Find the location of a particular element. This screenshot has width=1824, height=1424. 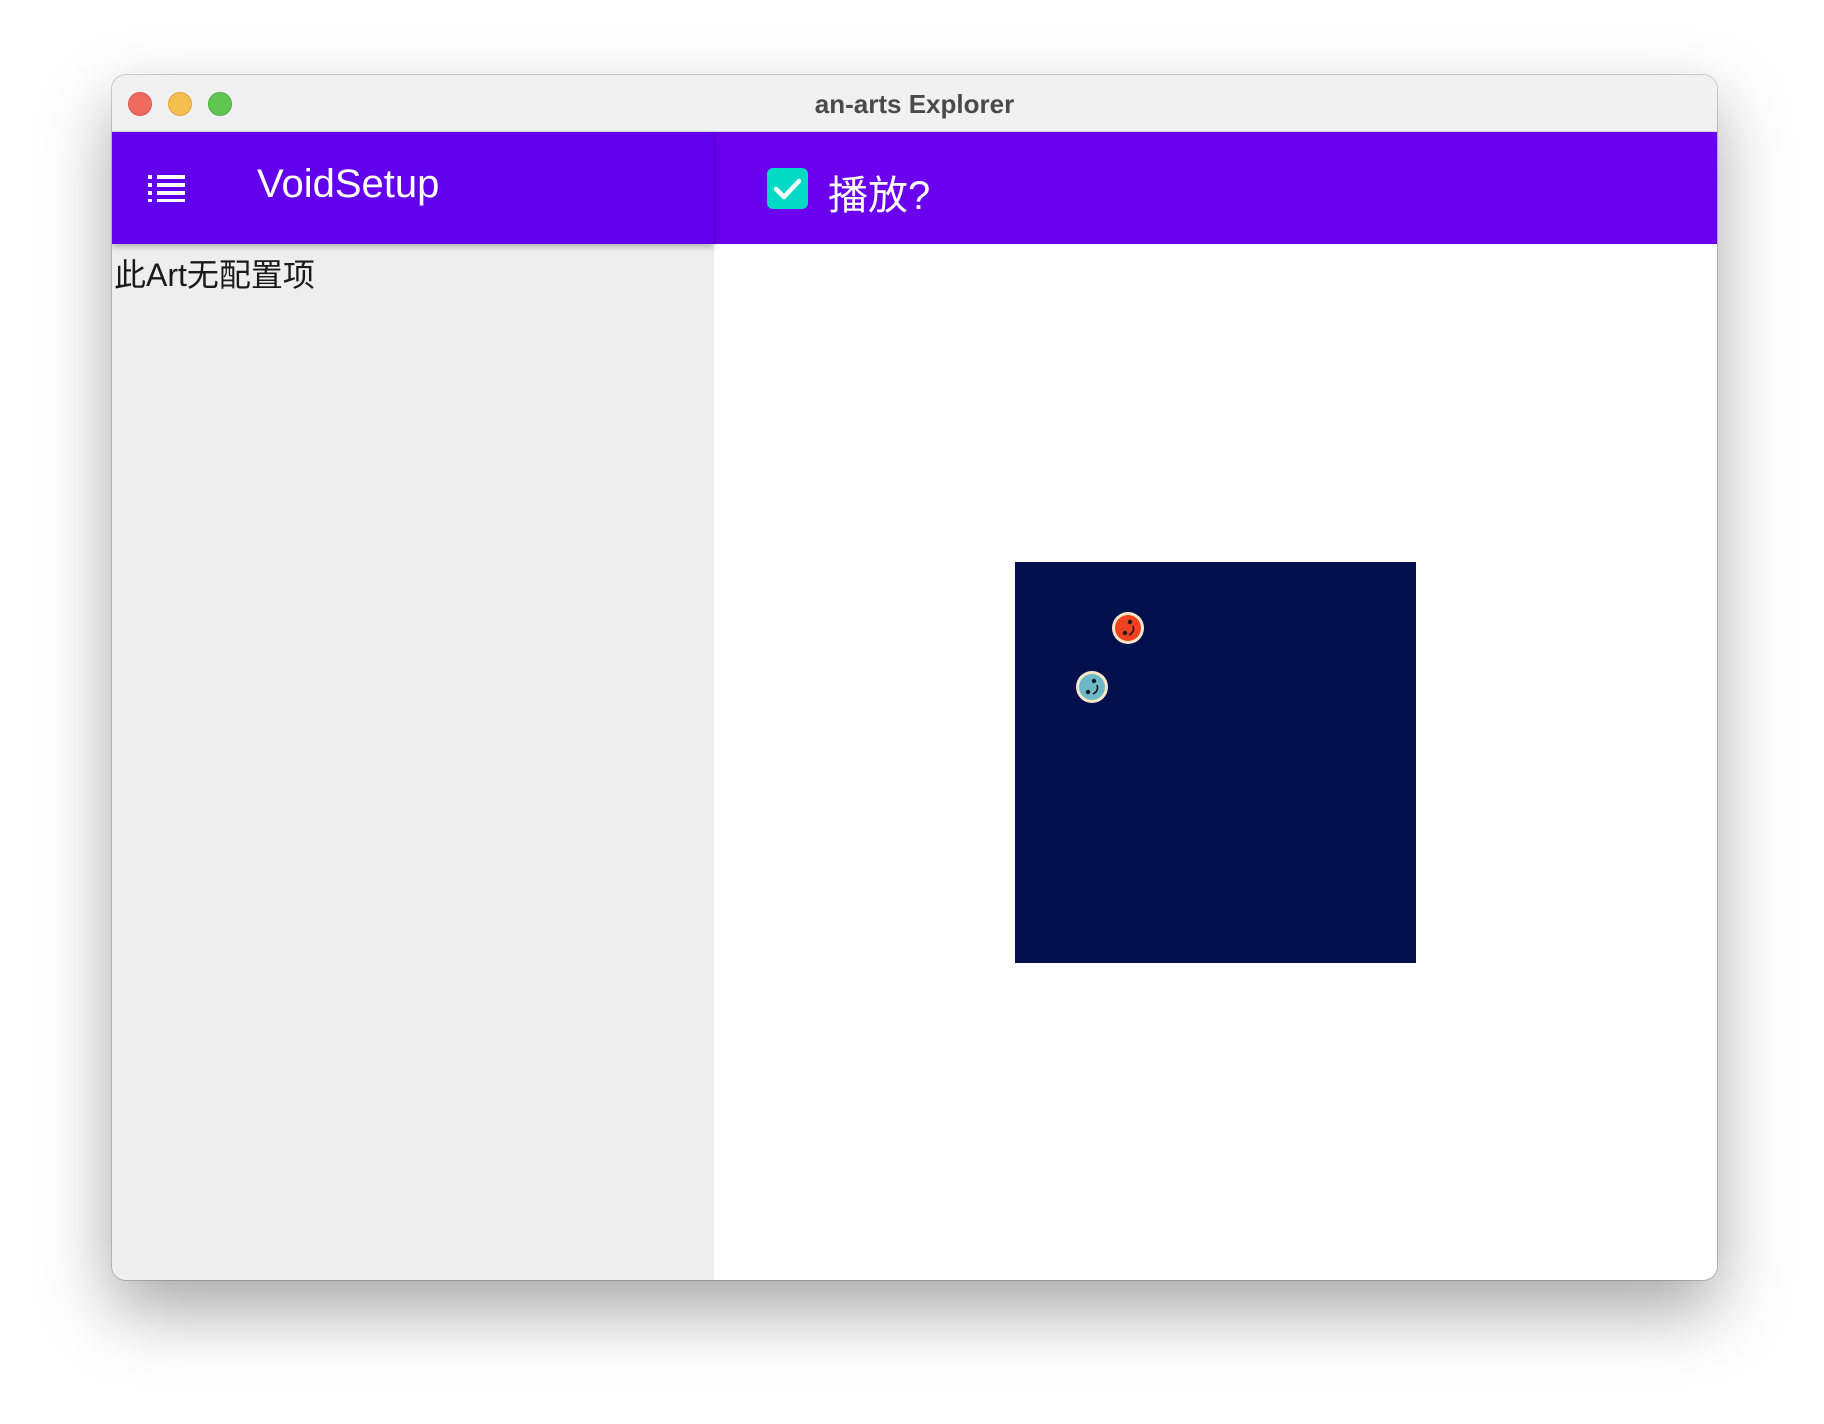

red-ball is located at coordinates (1128, 628).